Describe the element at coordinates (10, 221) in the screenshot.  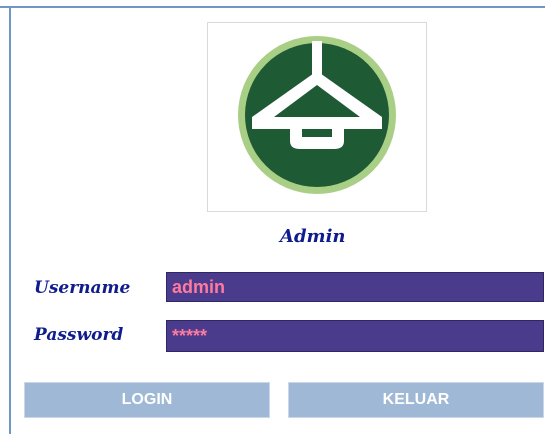
I see `left-border` at that location.